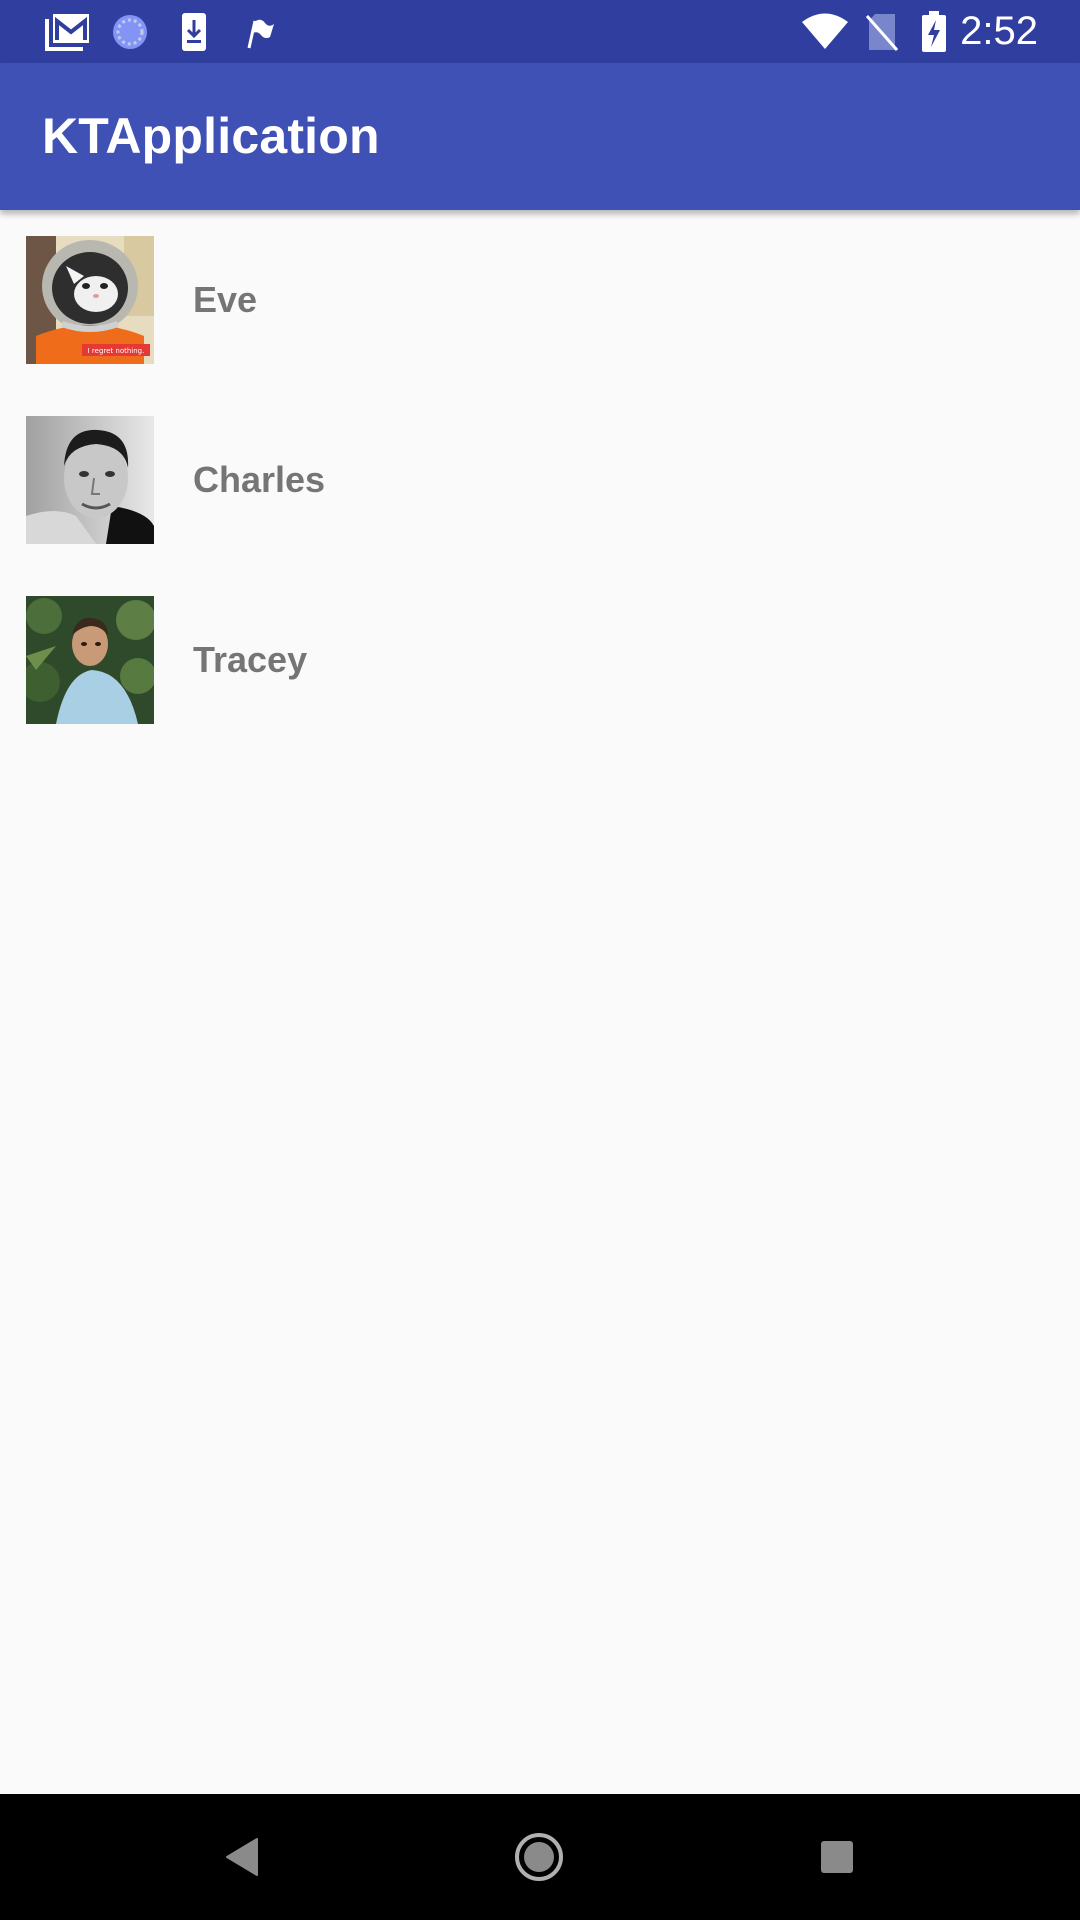 The image size is (1080, 1920). I want to click on status-time: 2:52, so click(999, 31).